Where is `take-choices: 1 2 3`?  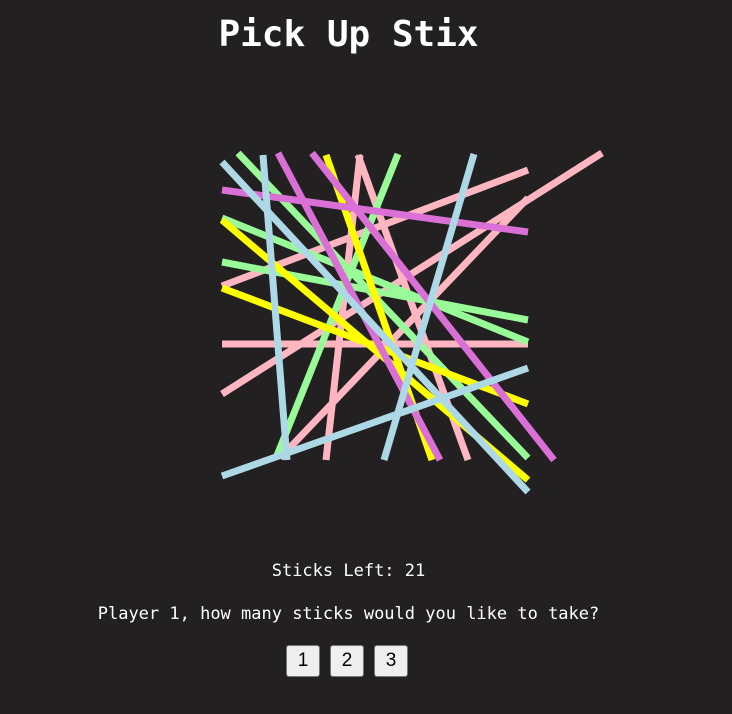 take-choices: 1 2 3 is located at coordinates (347, 661).